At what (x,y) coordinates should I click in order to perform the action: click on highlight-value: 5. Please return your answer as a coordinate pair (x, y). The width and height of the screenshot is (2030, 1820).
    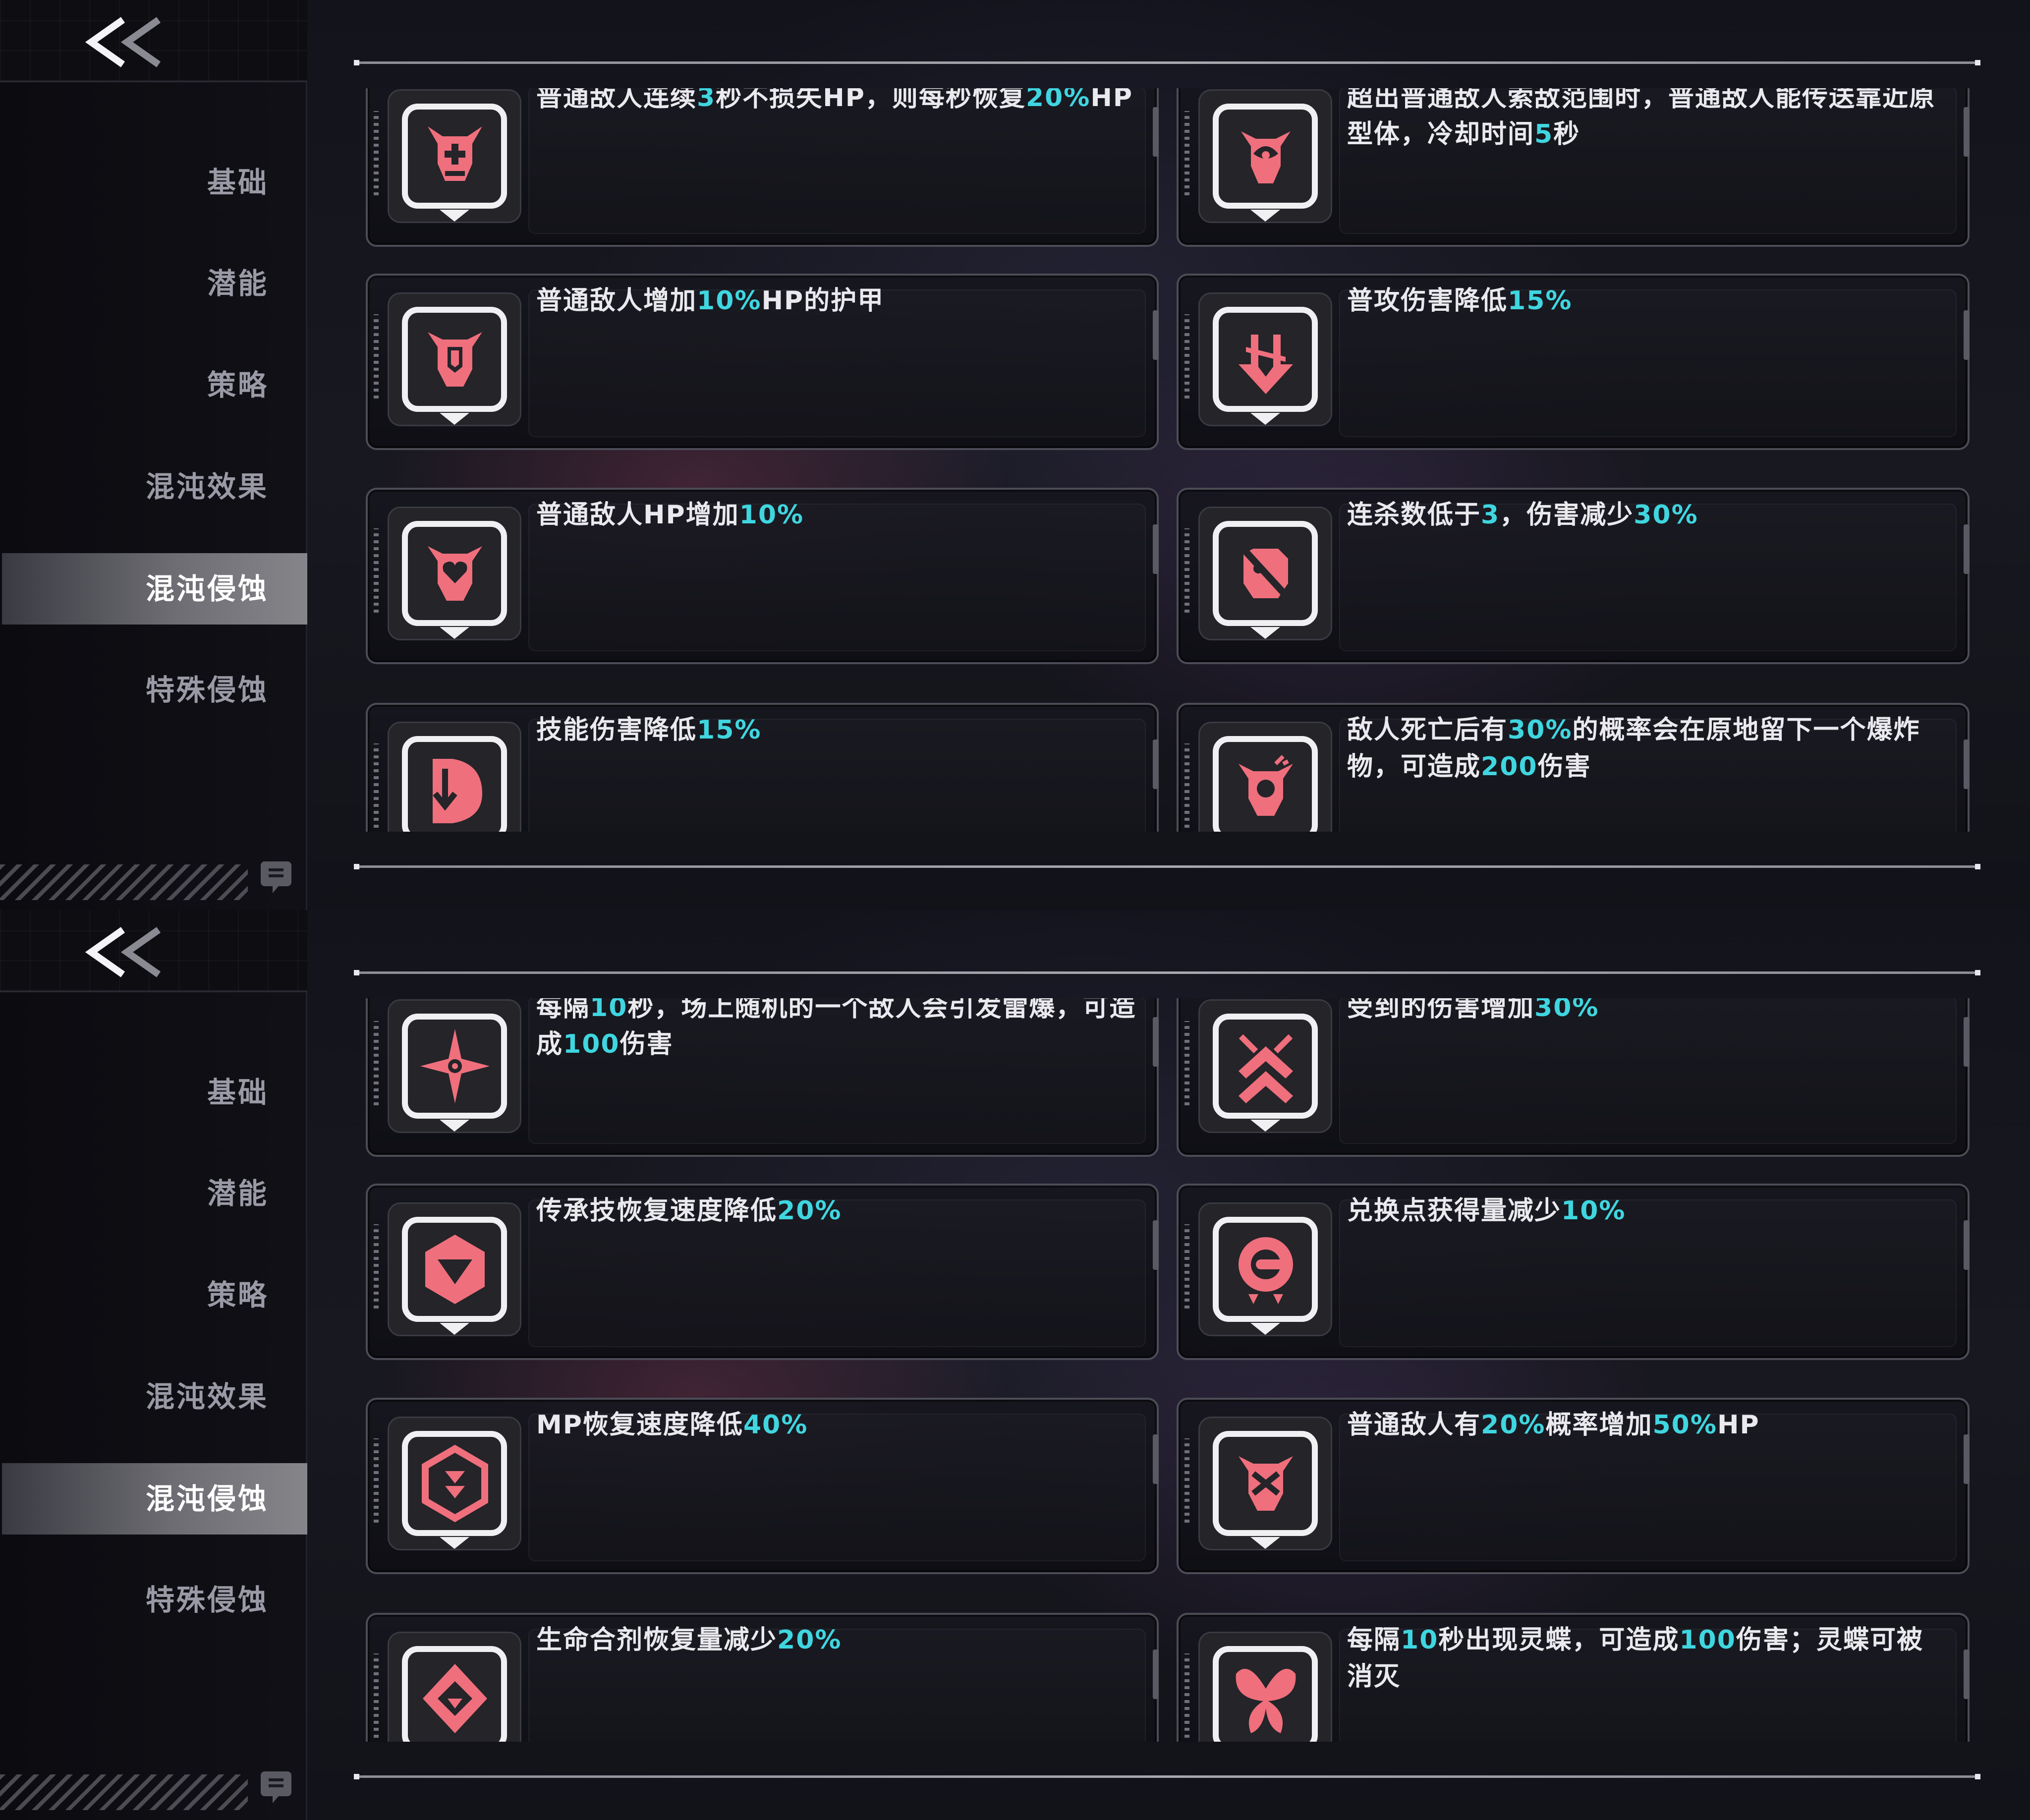
    Looking at the image, I should click on (1544, 134).